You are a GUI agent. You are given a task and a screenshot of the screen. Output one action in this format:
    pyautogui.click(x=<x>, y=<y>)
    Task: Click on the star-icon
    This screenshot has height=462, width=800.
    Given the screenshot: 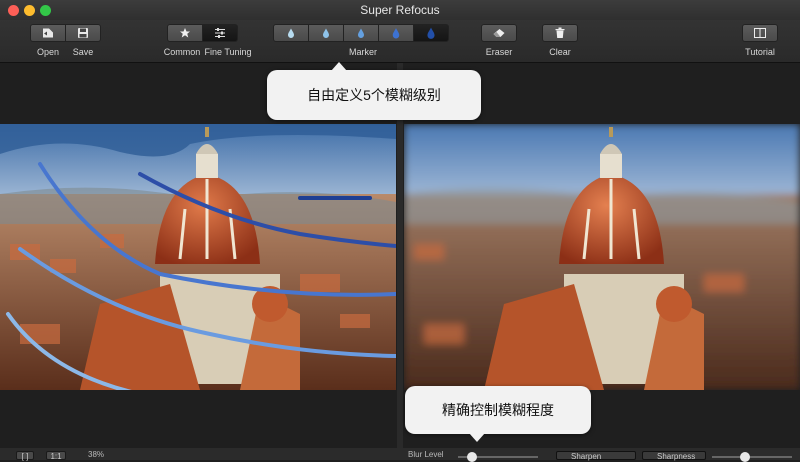 What is the action you would take?
    pyautogui.click(x=185, y=33)
    